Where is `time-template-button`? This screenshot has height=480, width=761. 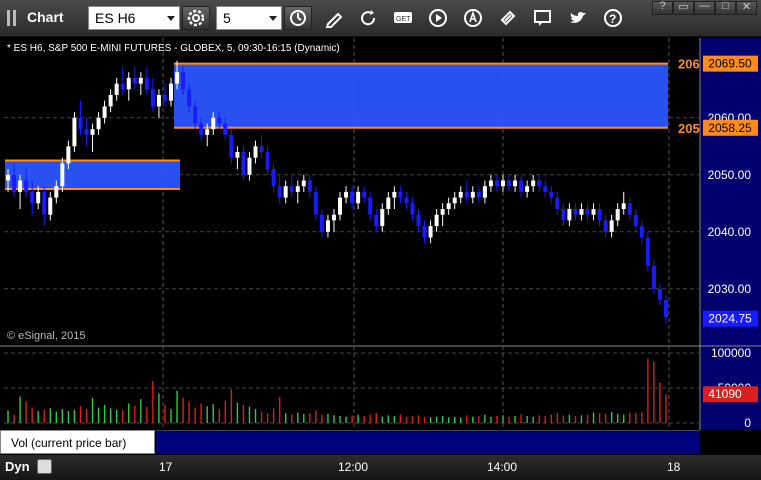
time-template-button is located at coordinates (298, 18).